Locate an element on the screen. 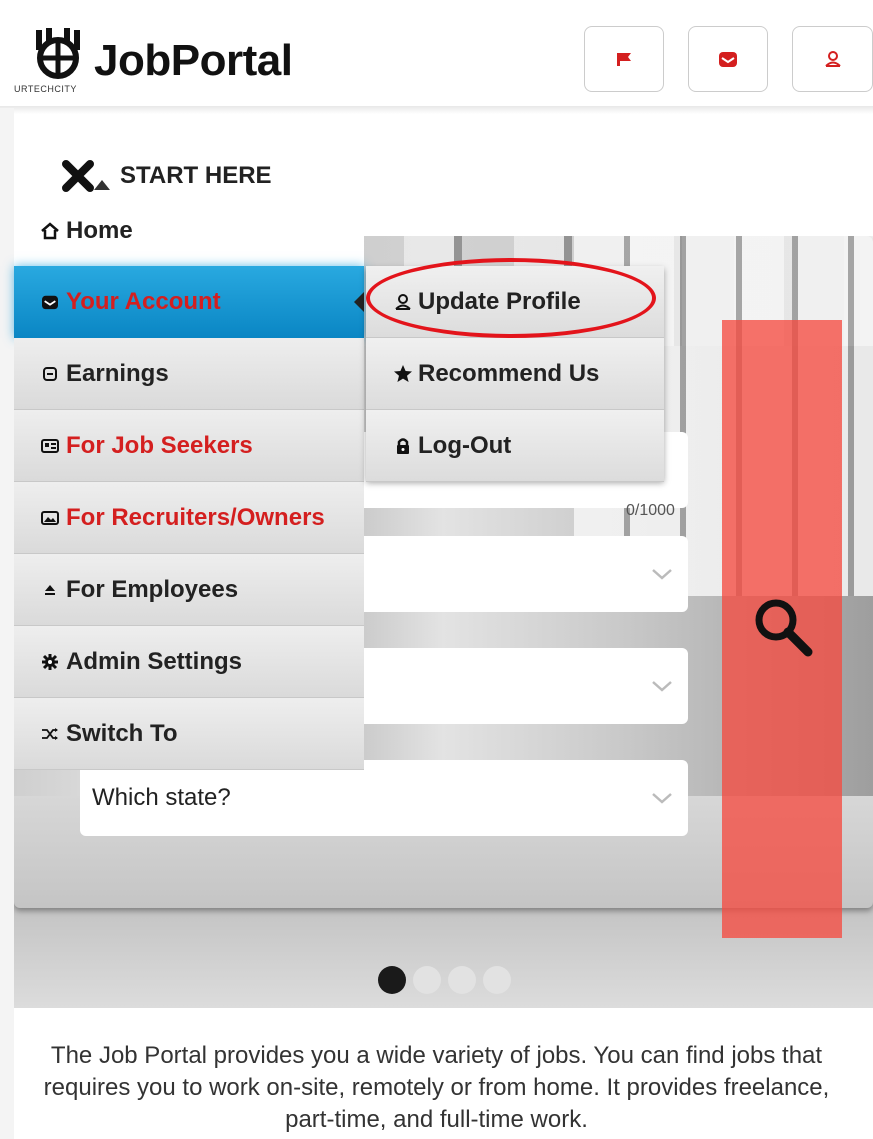 Image resolution: width=873 pixels, height=1139 pixels. submenu-item-update-profile: Update Profile is located at coordinates (515, 302).